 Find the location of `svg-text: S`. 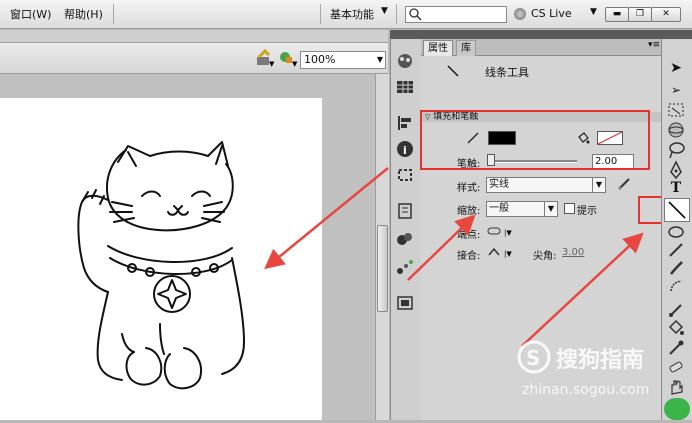

svg-text: S is located at coordinates (533, 358).